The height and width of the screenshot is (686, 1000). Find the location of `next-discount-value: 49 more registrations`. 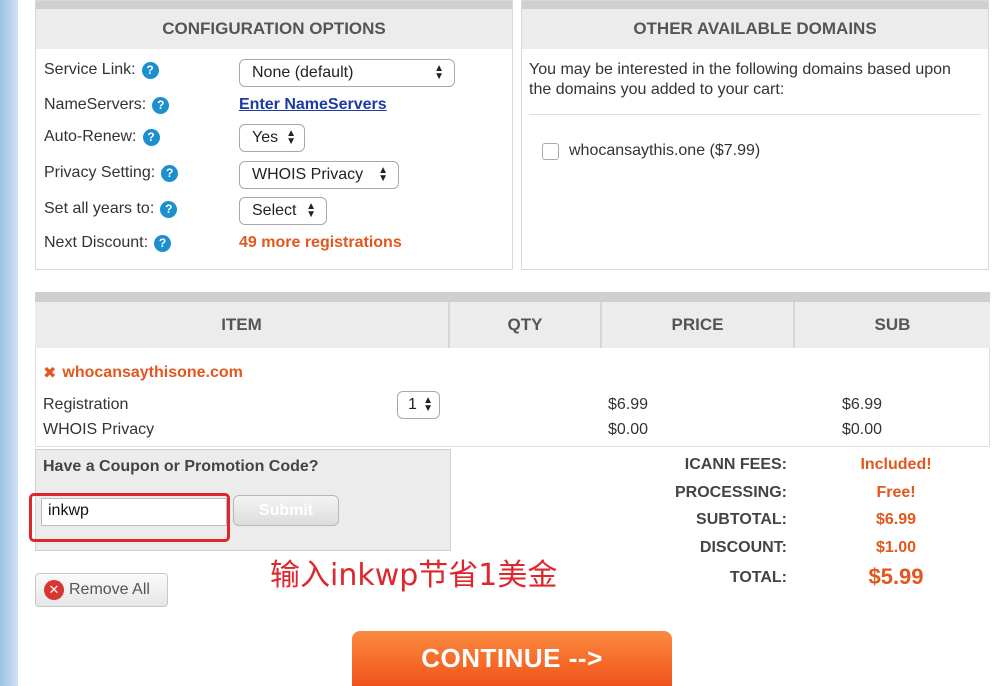

next-discount-value: 49 more registrations is located at coordinates (320, 242).